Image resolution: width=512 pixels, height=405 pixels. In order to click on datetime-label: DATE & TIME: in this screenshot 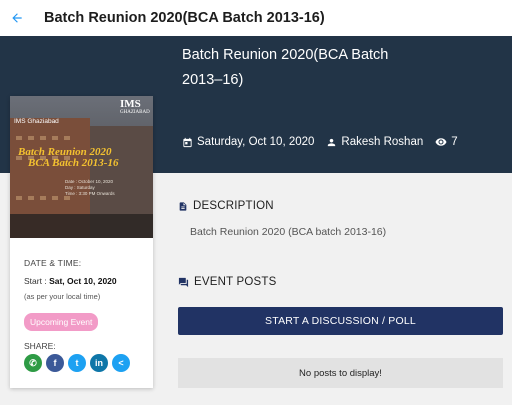, I will do `click(53, 263)`.